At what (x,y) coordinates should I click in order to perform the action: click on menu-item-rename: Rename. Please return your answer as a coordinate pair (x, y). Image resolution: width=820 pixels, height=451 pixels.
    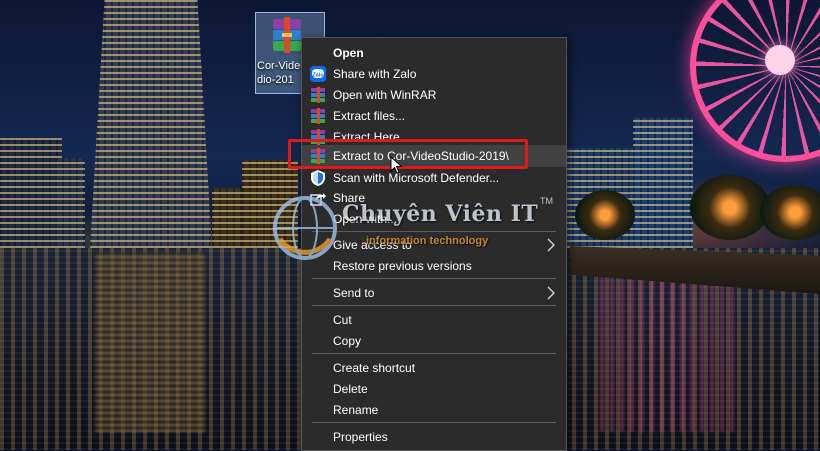
    Looking at the image, I should click on (434, 410).